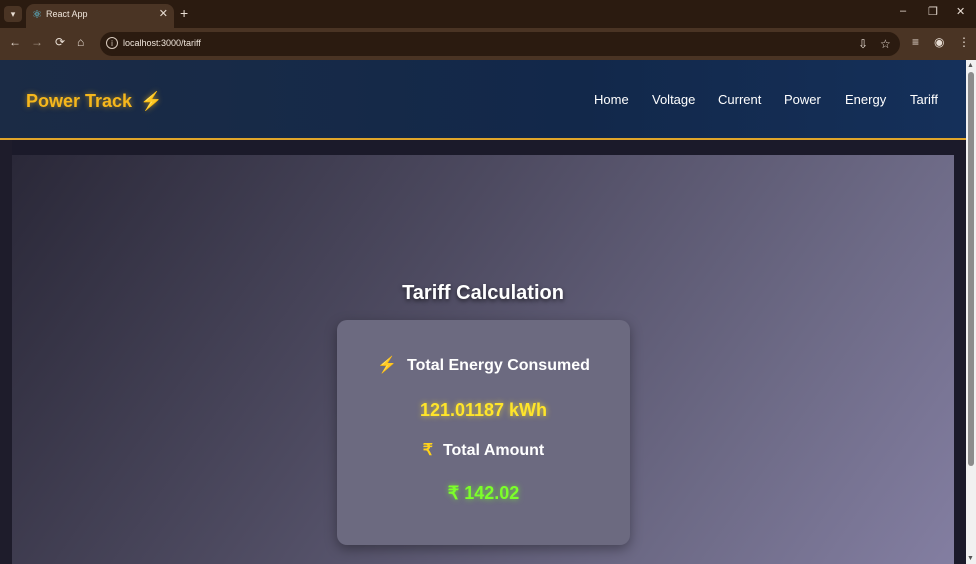  What do you see at coordinates (964, 42) in the screenshot?
I see `menu-icon: ⋮` at bounding box center [964, 42].